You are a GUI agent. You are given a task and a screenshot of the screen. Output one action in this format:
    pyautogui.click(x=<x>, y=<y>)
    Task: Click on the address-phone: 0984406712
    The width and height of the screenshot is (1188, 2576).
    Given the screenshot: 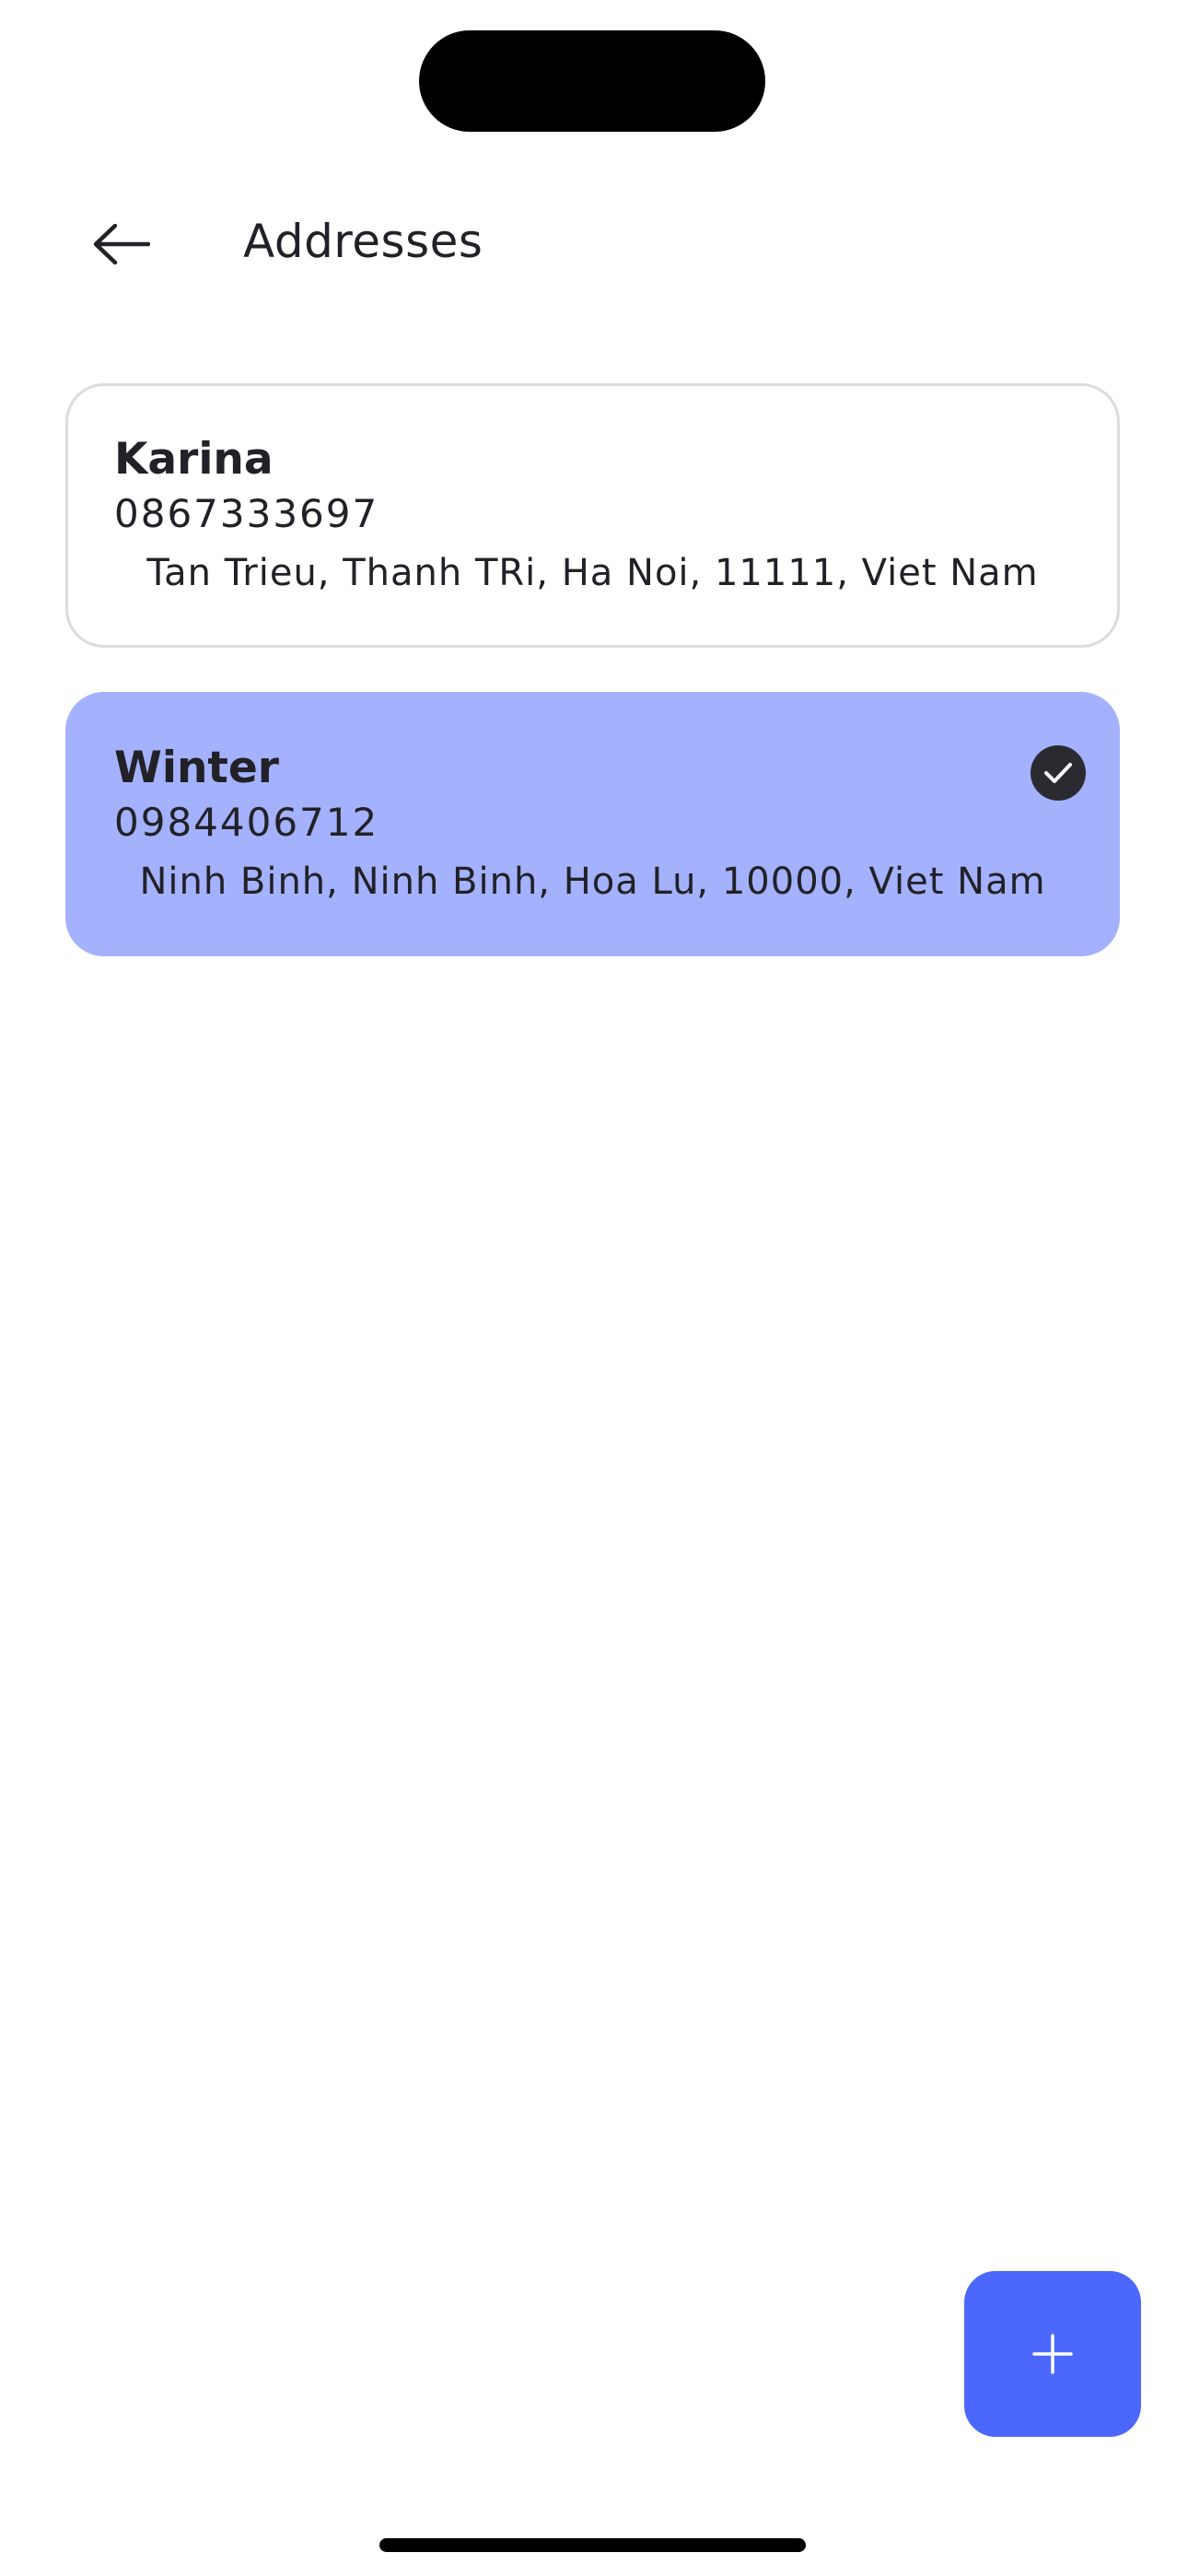 What is the action you would take?
    pyautogui.click(x=246, y=822)
    